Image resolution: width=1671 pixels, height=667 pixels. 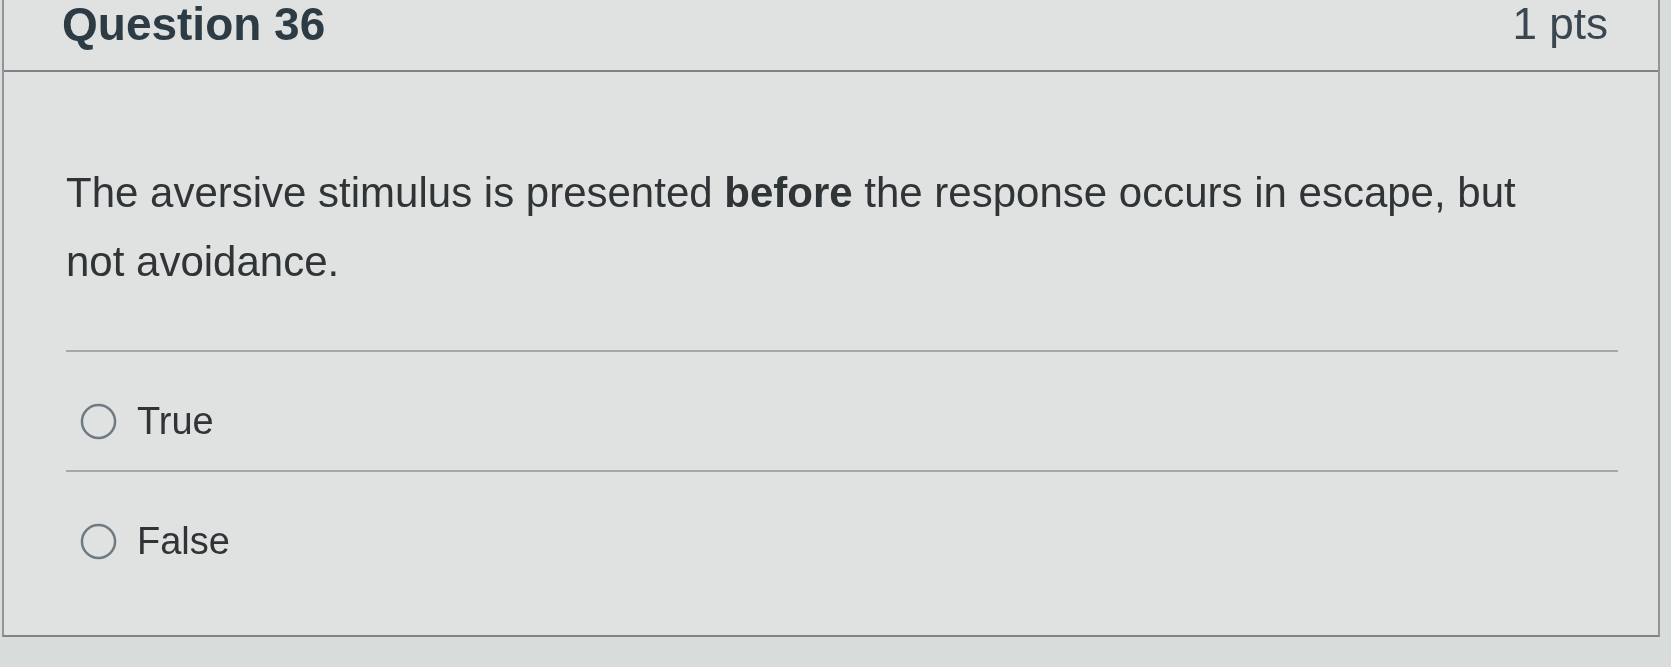 I want to click on answer-option-label: True, so click(x=175, y=421).